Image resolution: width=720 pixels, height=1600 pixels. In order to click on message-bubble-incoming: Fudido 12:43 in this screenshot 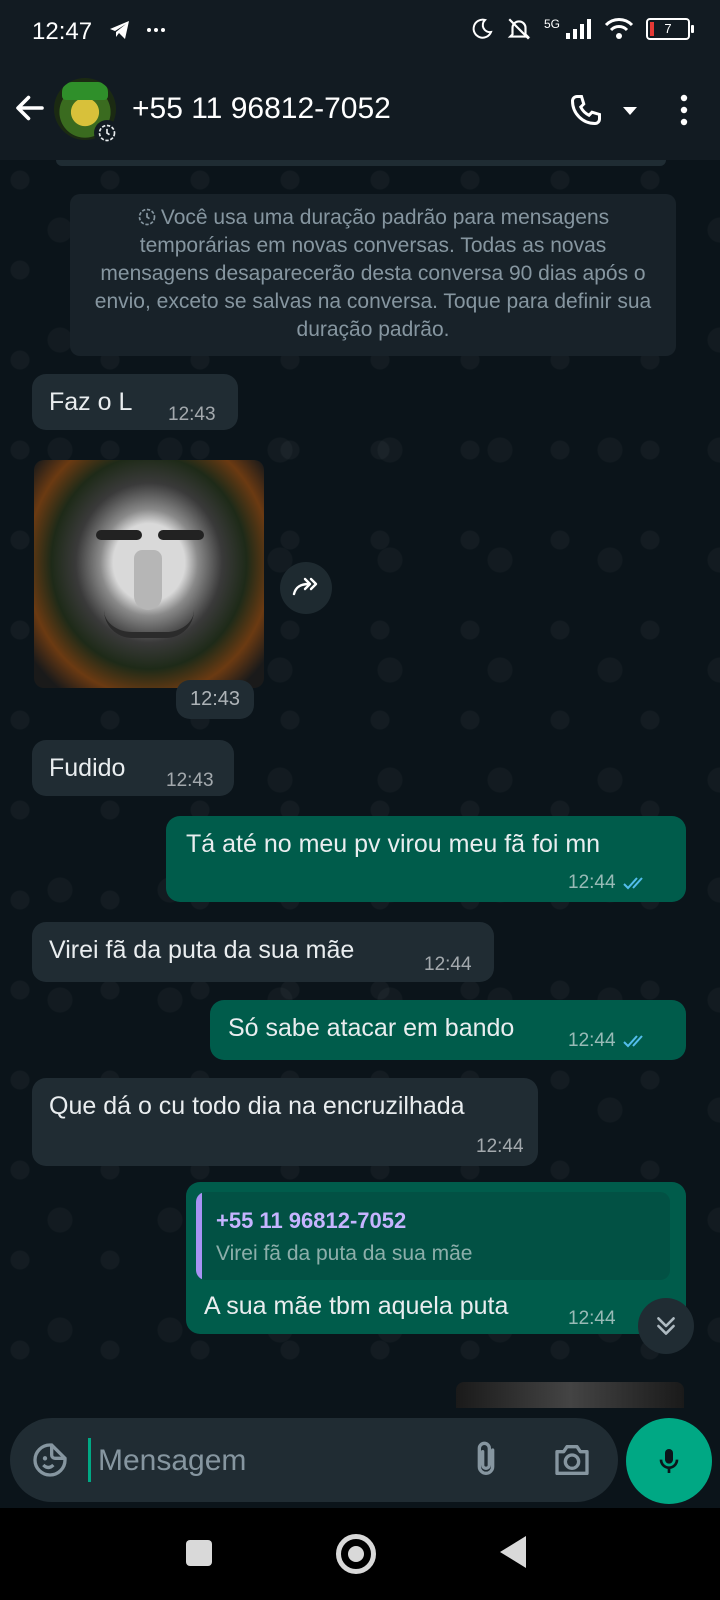, I will do `click(133, 768)`.